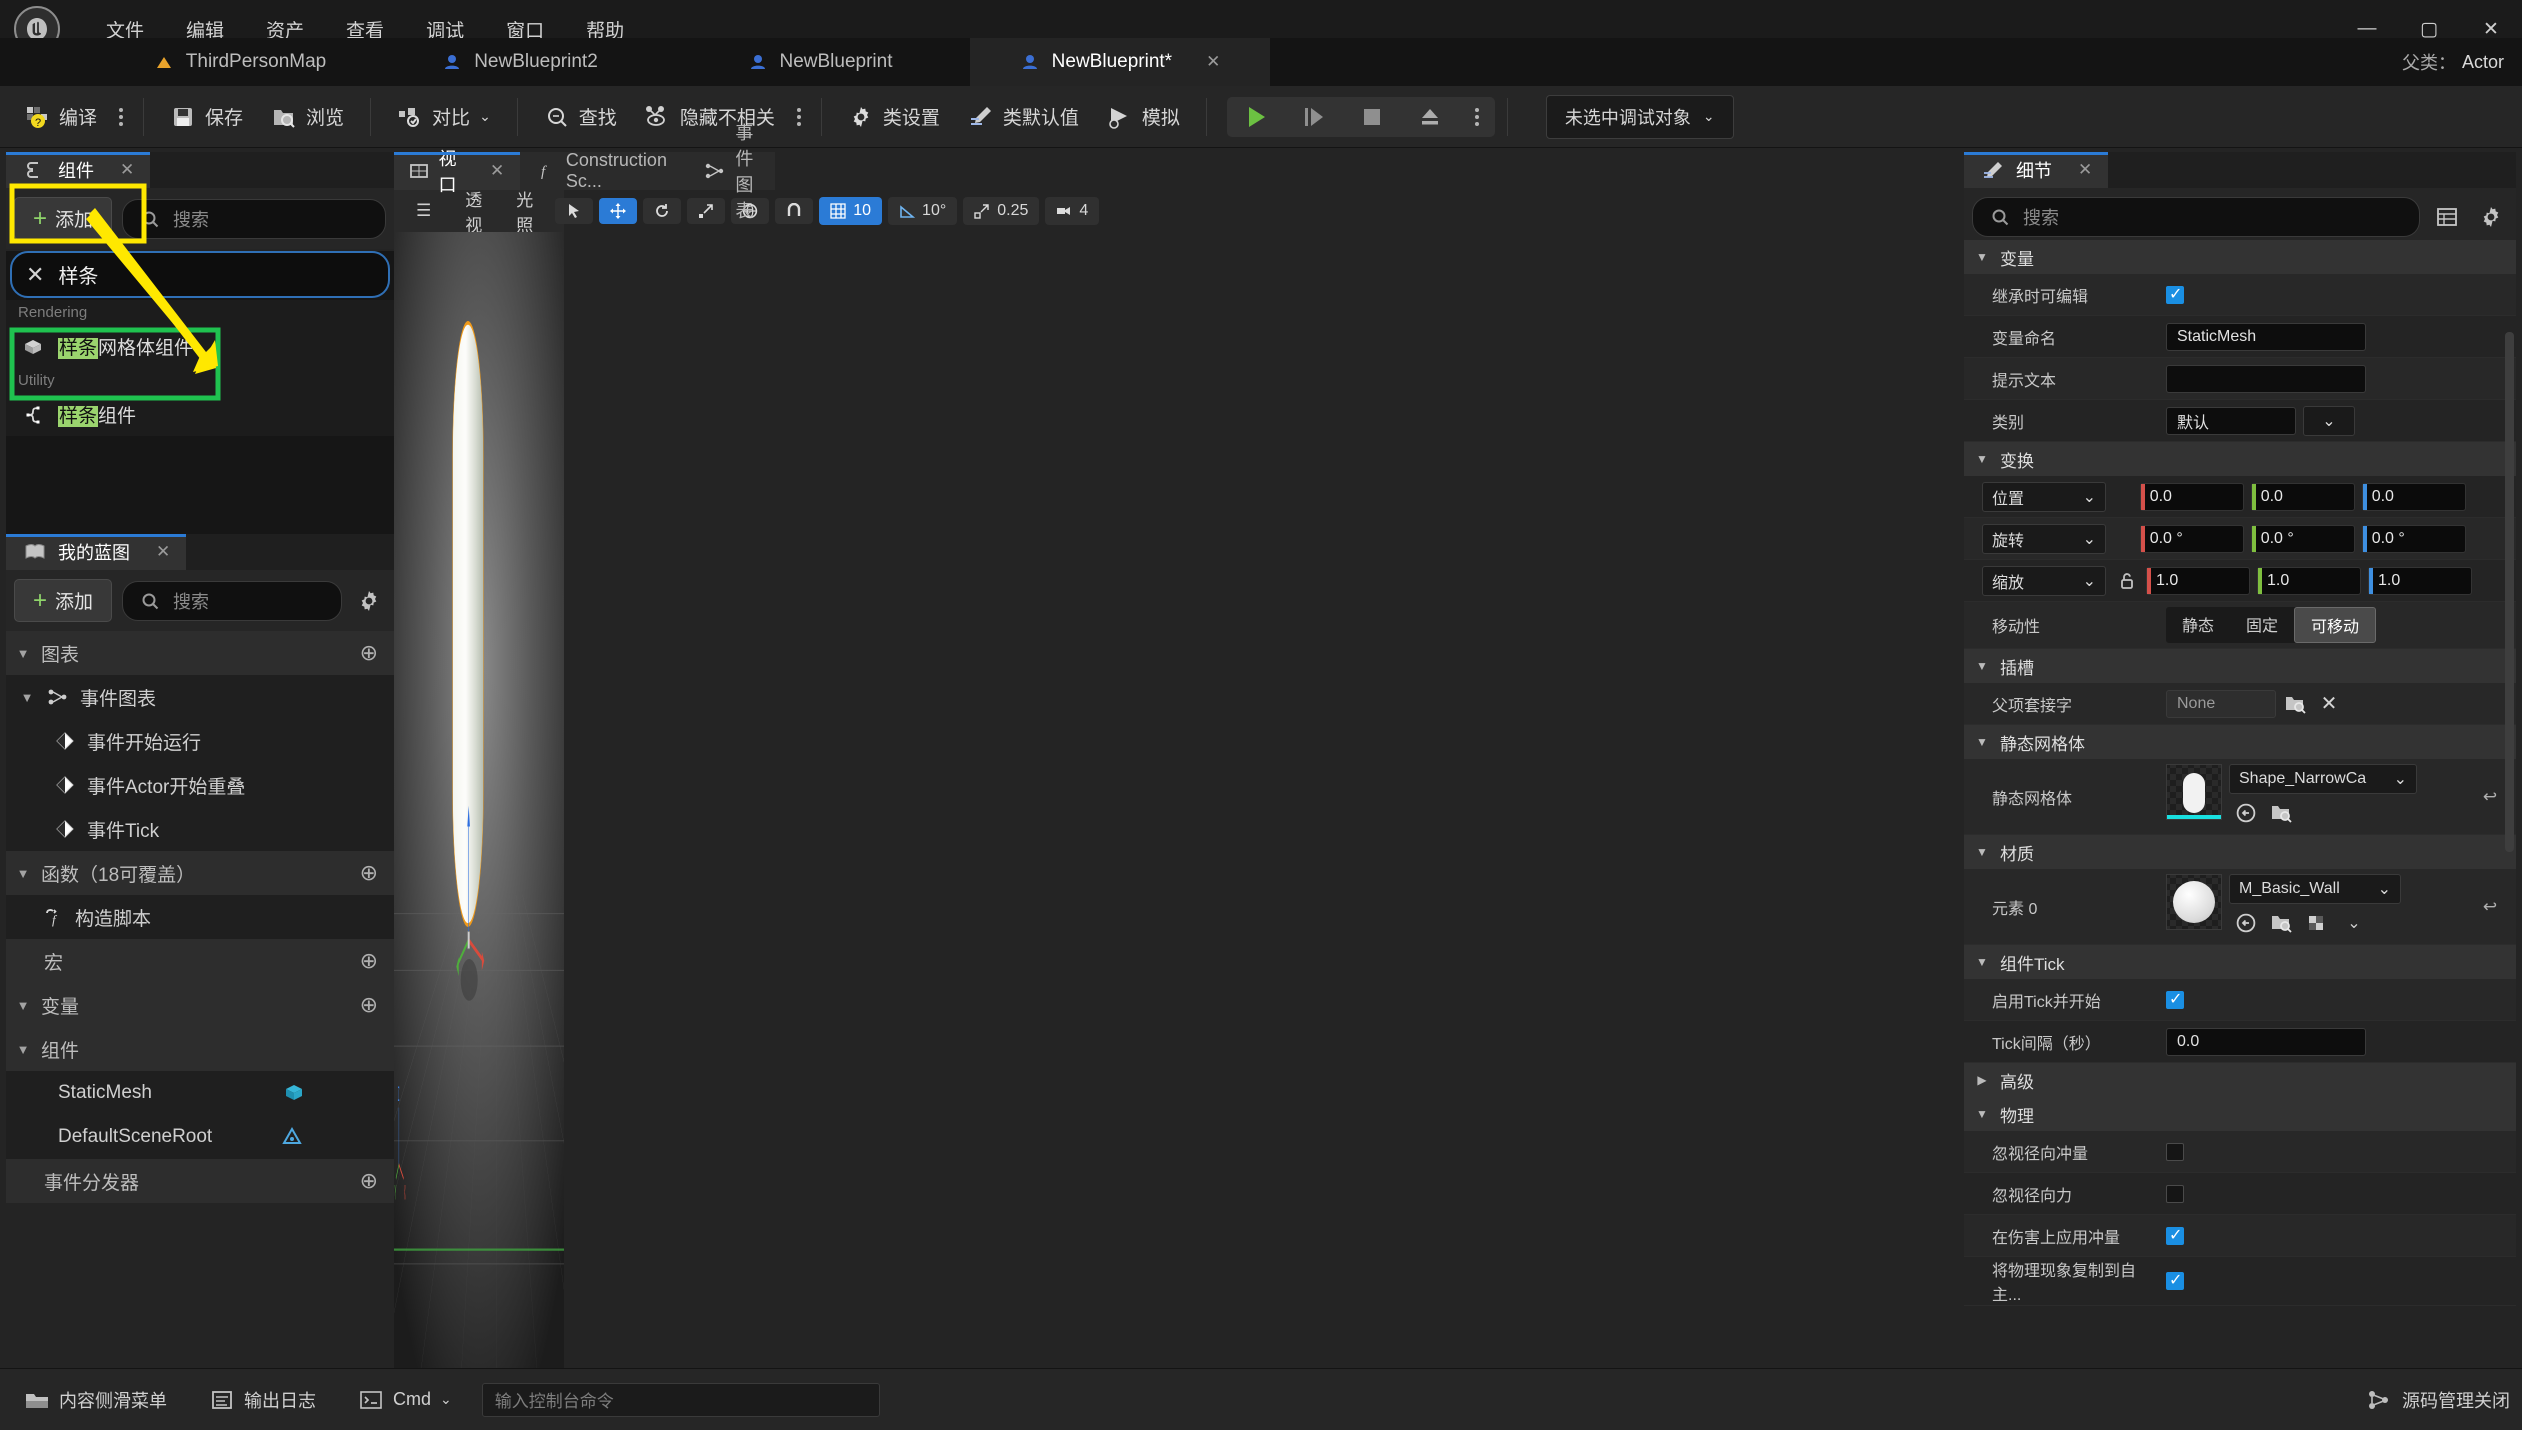 The width and height of the screenshot is (2522, 1430). What do you see at coordinates (1477, 117) in the screenshot?
I see `play-options-kebab` at bounding box center [1477, 117].